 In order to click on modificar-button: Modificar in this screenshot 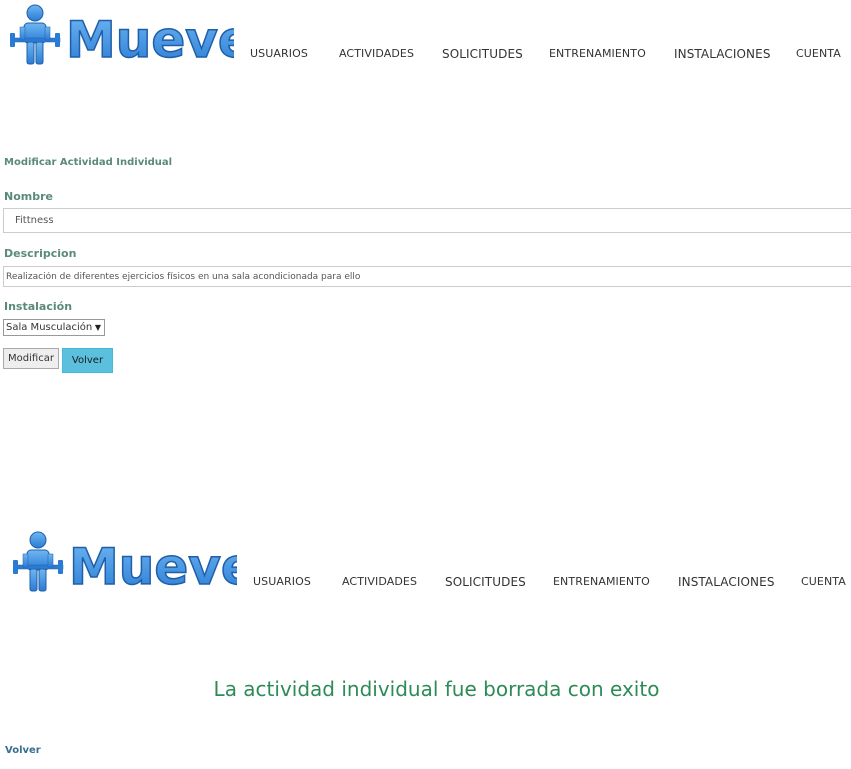, I will do `click(31, 358)`.